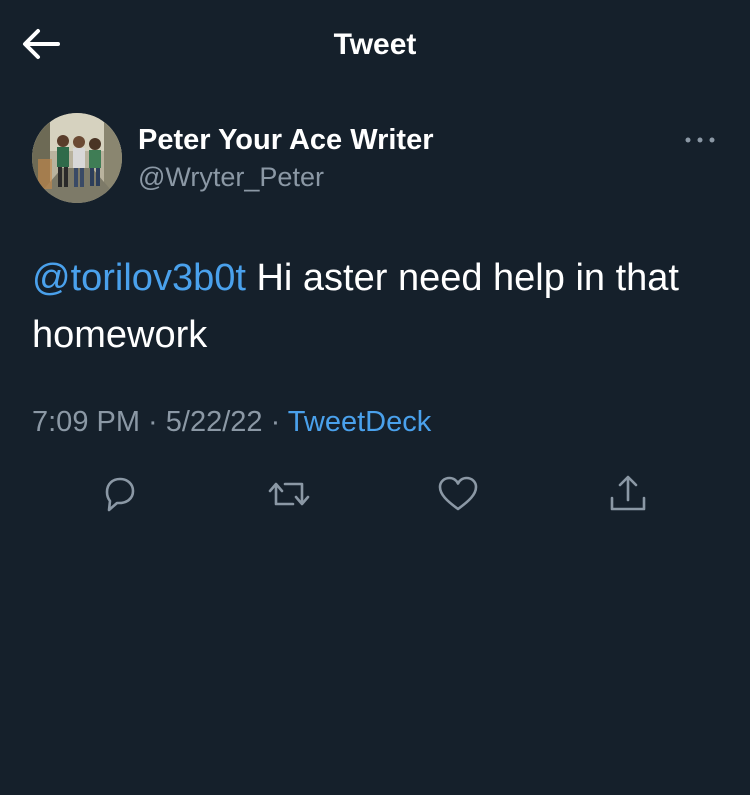 The width and height of the screenshot is (750, 795). What do you see at coordinates (86, 422) in the screenshot?
I see `tweet-time: 7:09 PM` at bounding box center [86, 422].